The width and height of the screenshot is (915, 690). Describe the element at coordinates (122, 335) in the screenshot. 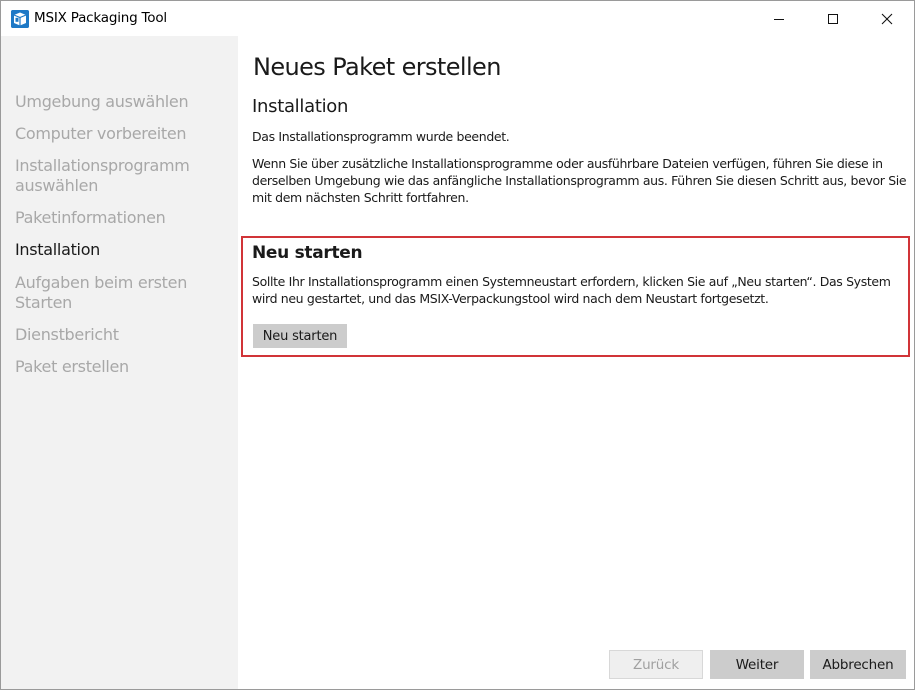

I see `sidebar-item-dienstbericht: Dienstbericht` at that location.